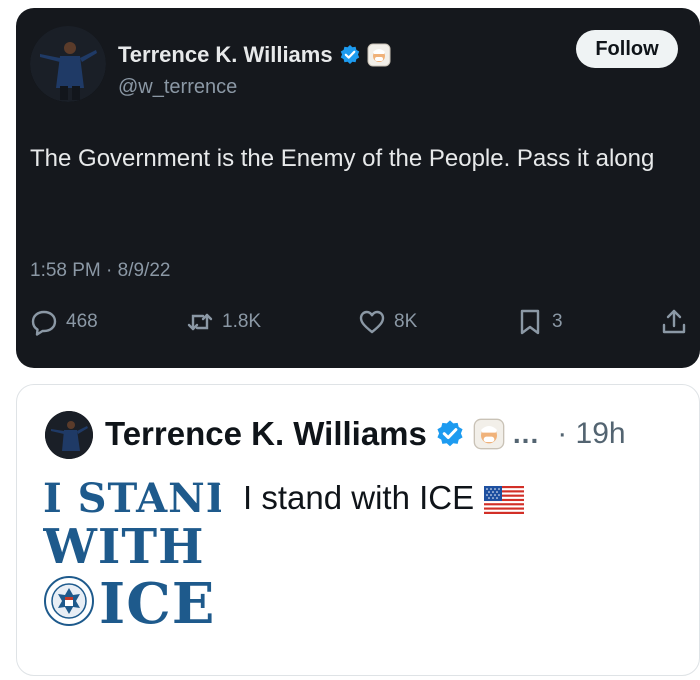  I want to click on tweet-text-content: I stand with ICE, so click(359, 497).